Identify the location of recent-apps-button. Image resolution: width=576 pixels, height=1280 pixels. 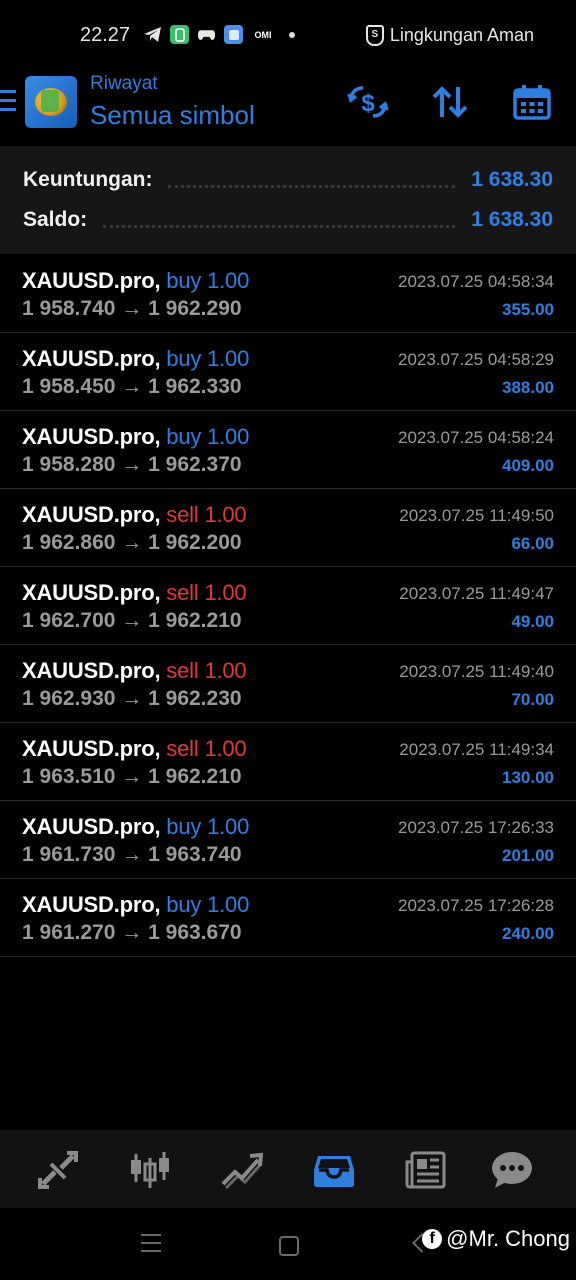
(151, 1246).